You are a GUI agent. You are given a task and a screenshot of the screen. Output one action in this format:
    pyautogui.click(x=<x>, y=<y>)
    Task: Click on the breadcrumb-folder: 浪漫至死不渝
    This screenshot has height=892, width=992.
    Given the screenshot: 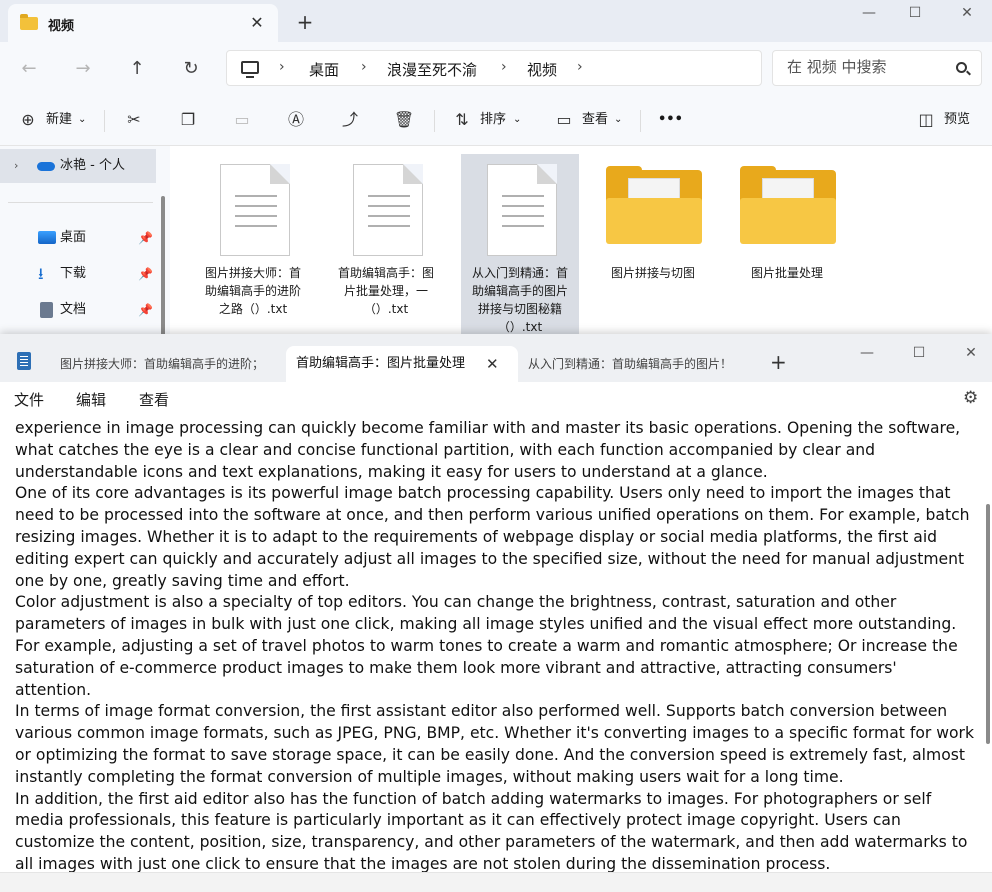 What is the action you would take?
    pyautogui.click(x=432, y=69)
    